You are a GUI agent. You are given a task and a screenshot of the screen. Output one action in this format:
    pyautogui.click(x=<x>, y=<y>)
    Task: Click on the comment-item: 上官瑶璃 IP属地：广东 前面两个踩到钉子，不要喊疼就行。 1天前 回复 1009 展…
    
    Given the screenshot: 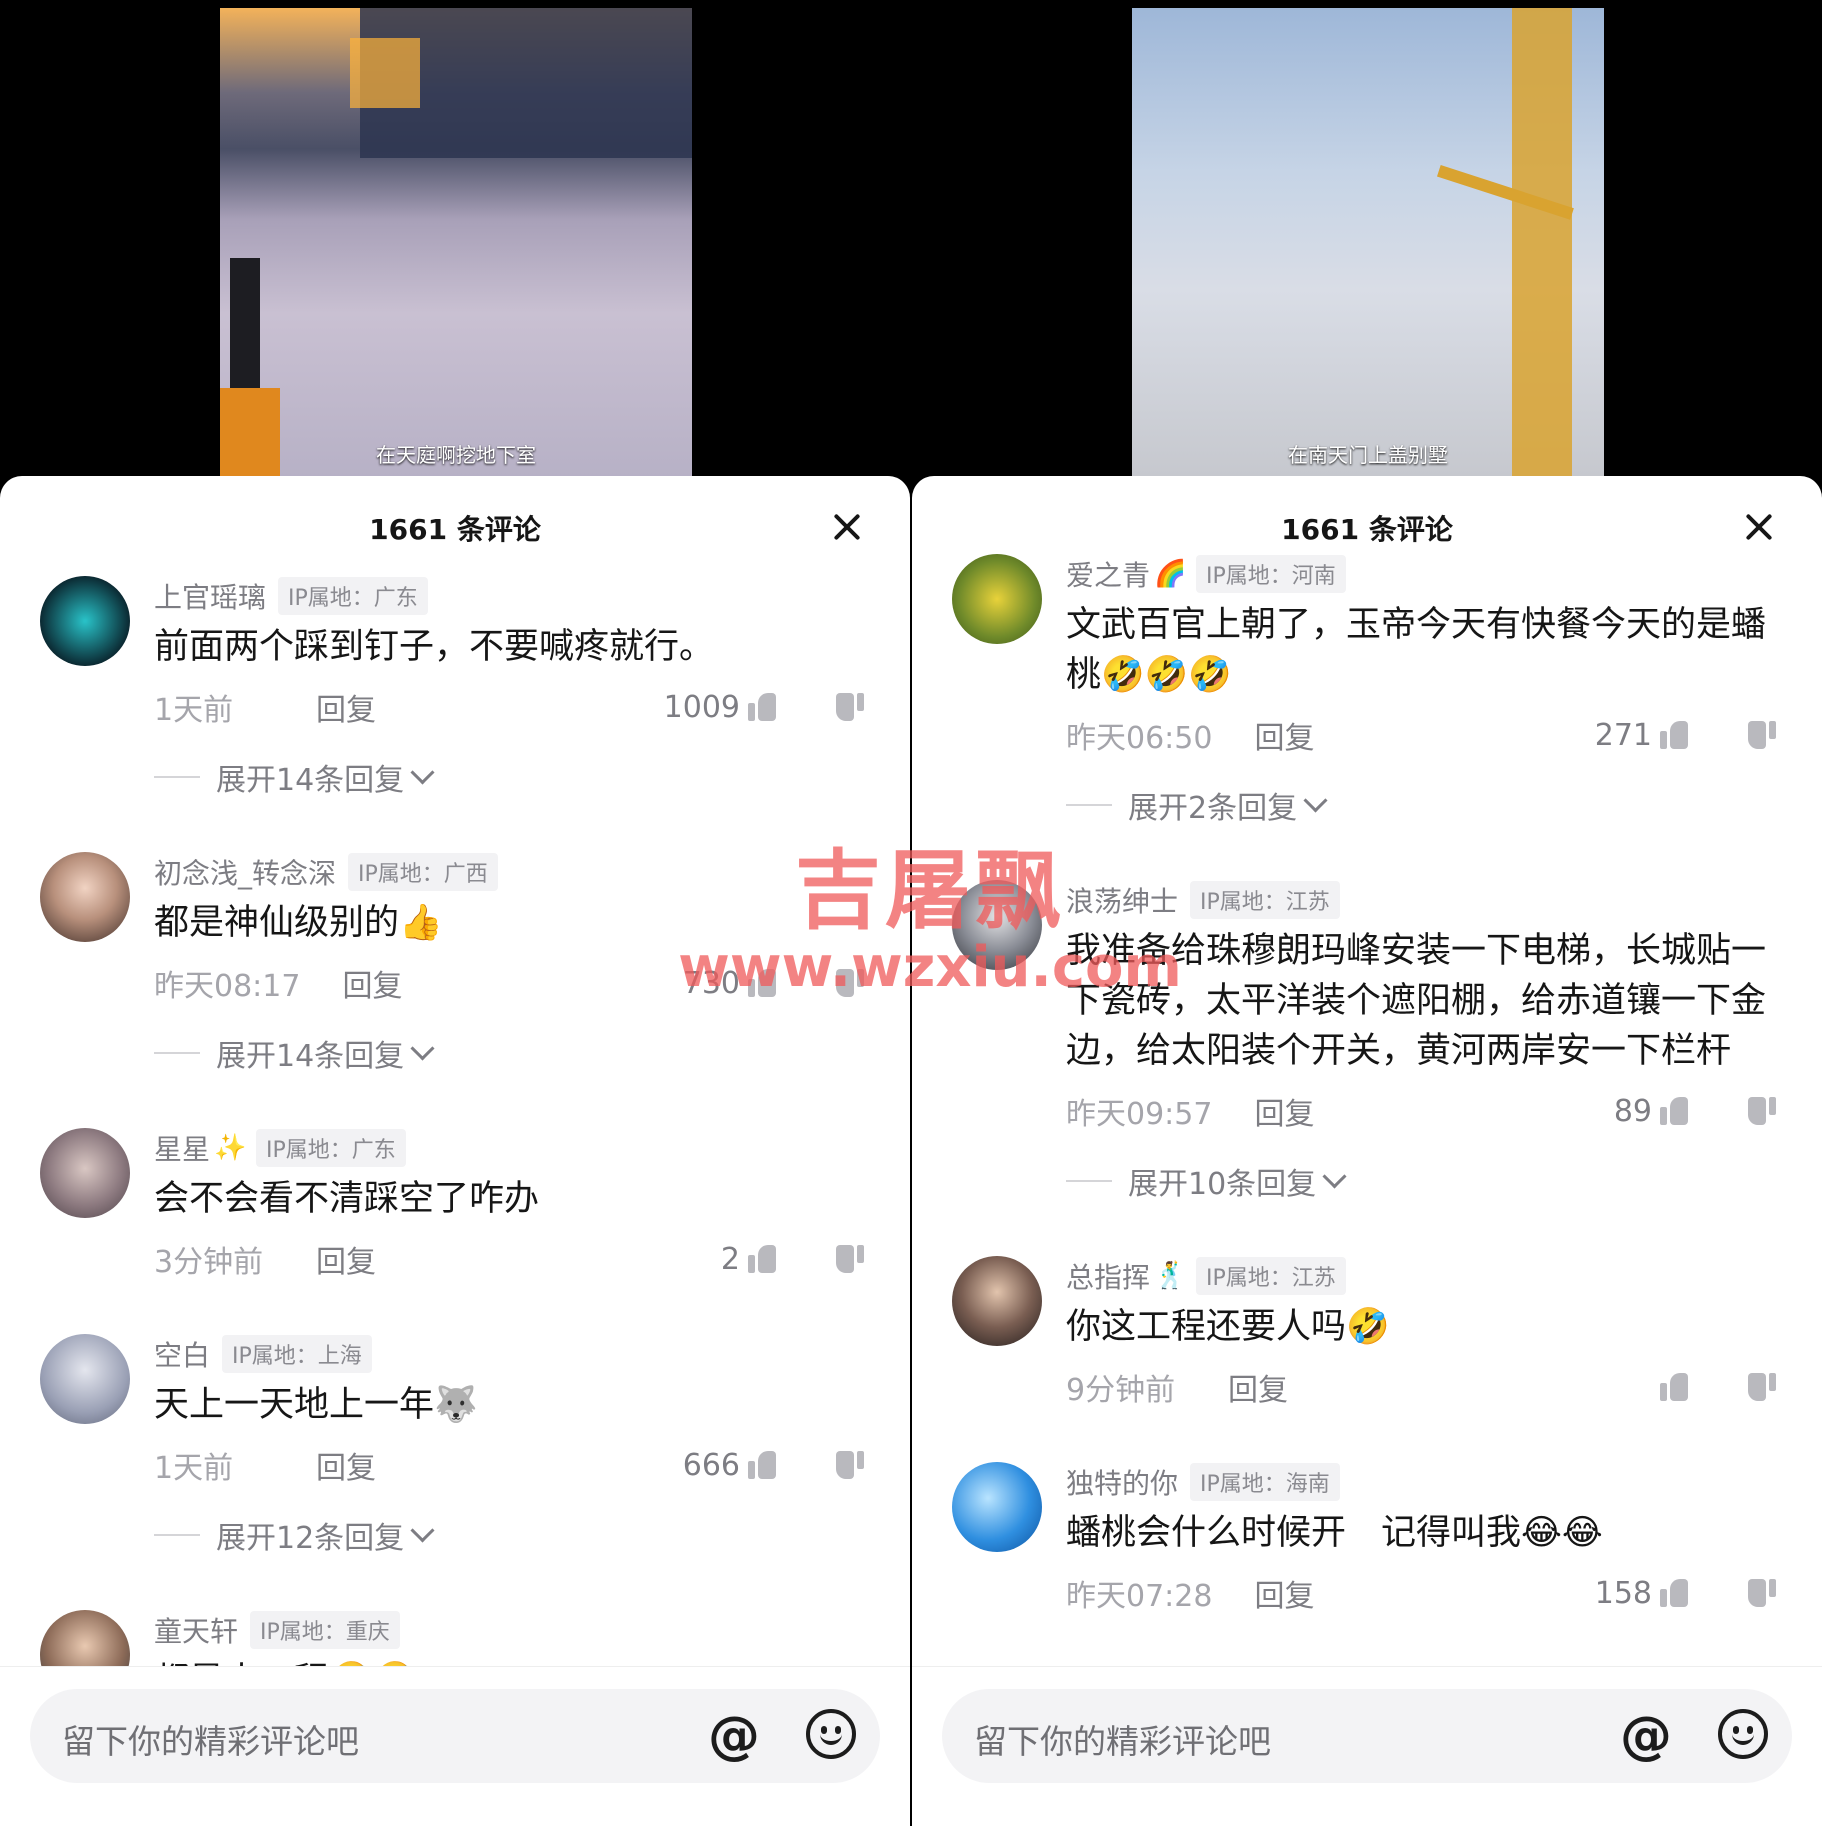 What is the action you would take?
    pyautogui.click(x=455, y=714)
    